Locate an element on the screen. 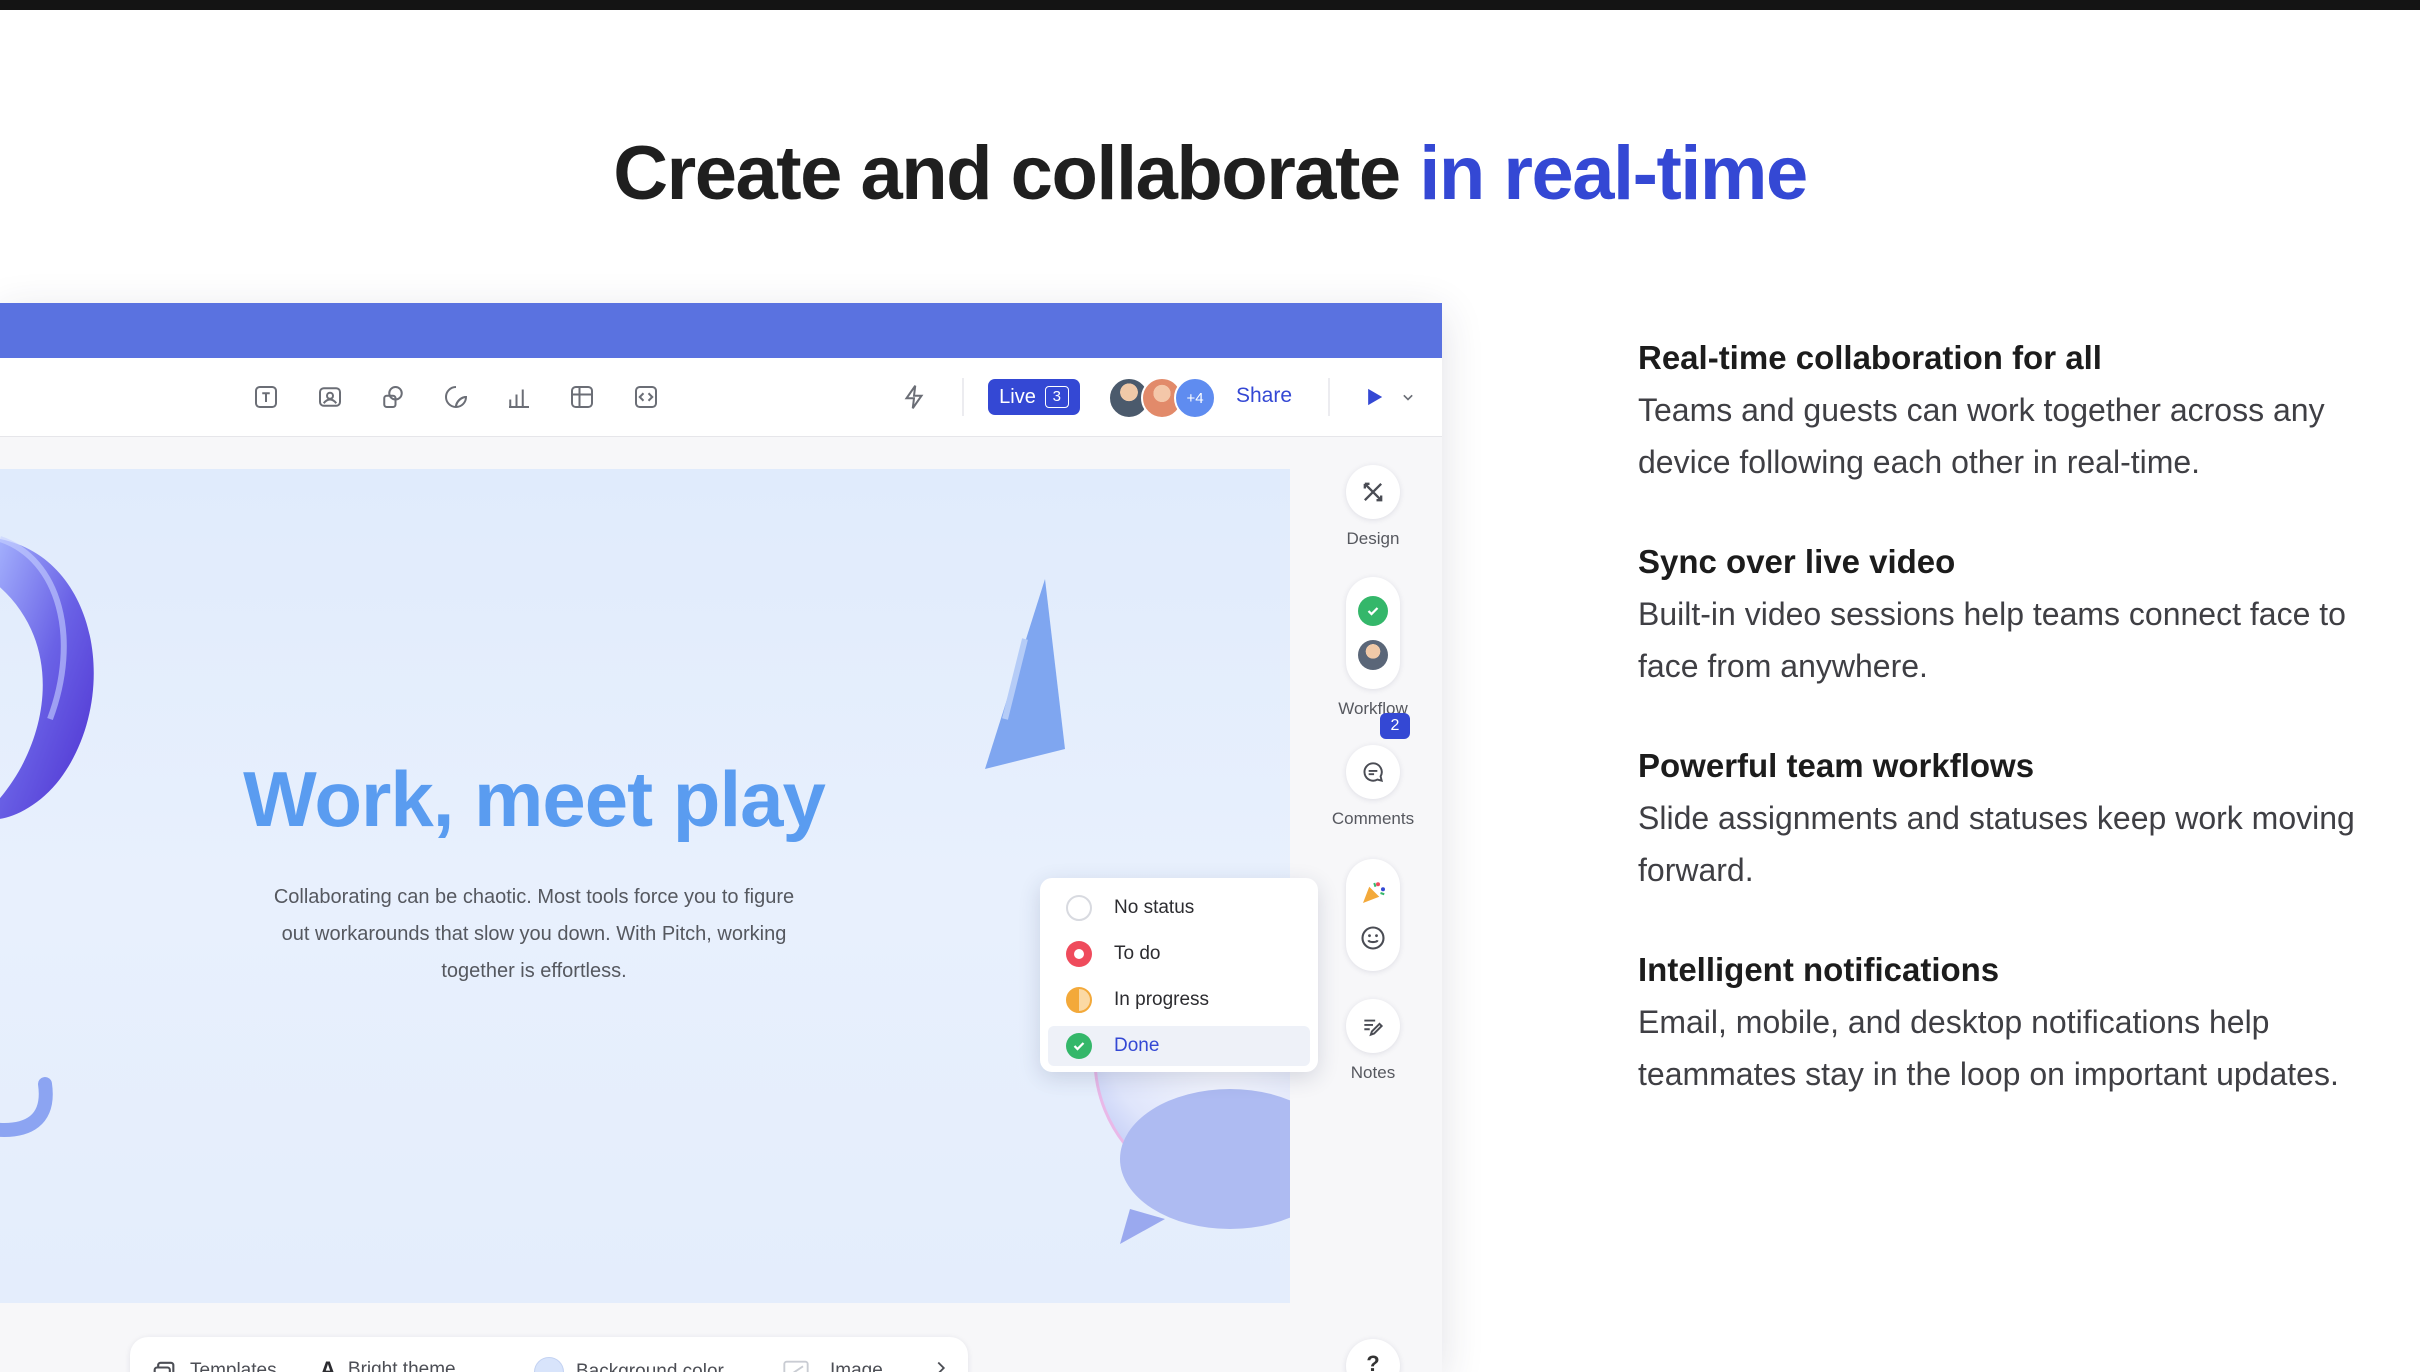  feature-title: Real-time collaboration for all is located at coordinates (1870, 357).